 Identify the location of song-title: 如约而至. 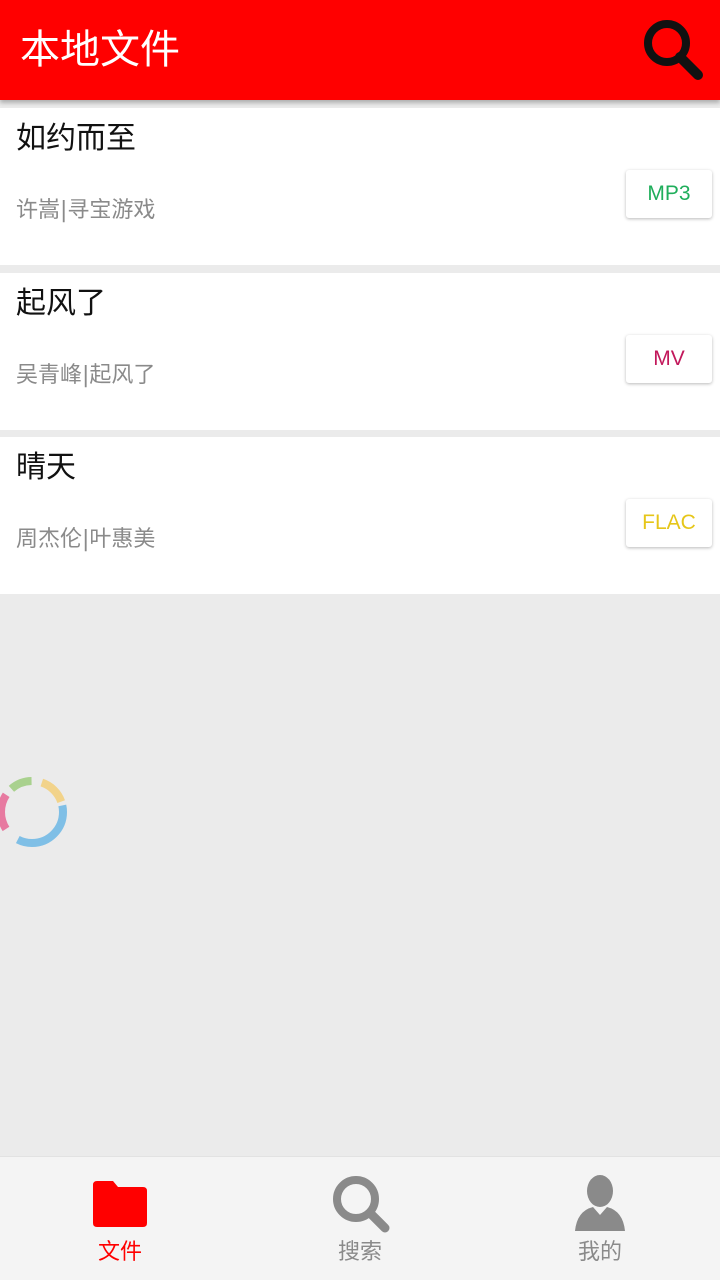
(76, 138).